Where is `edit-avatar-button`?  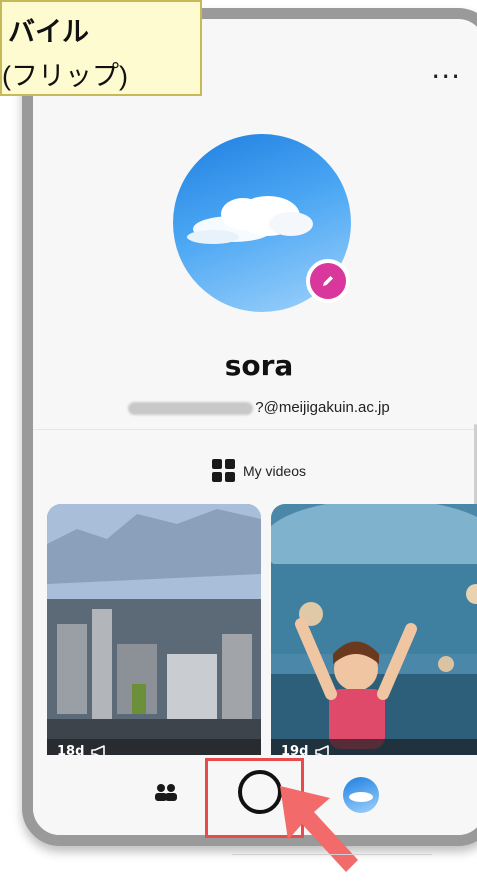
edit-avatar-button is located at coordinates (328, 281).